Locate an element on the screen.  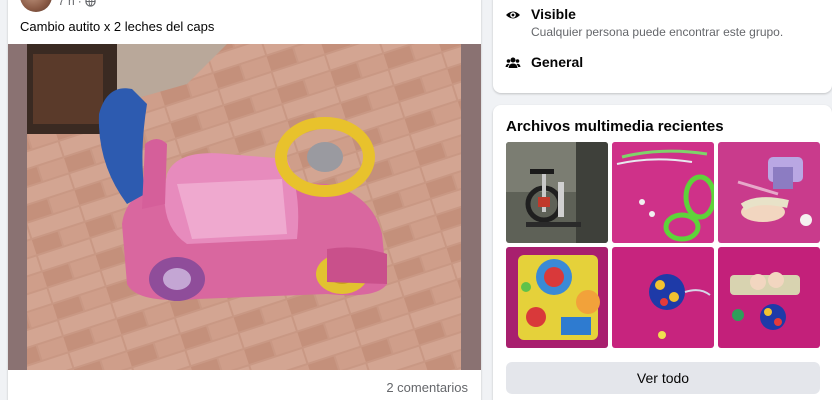
globe-icon is located at coordinates (90, 3).